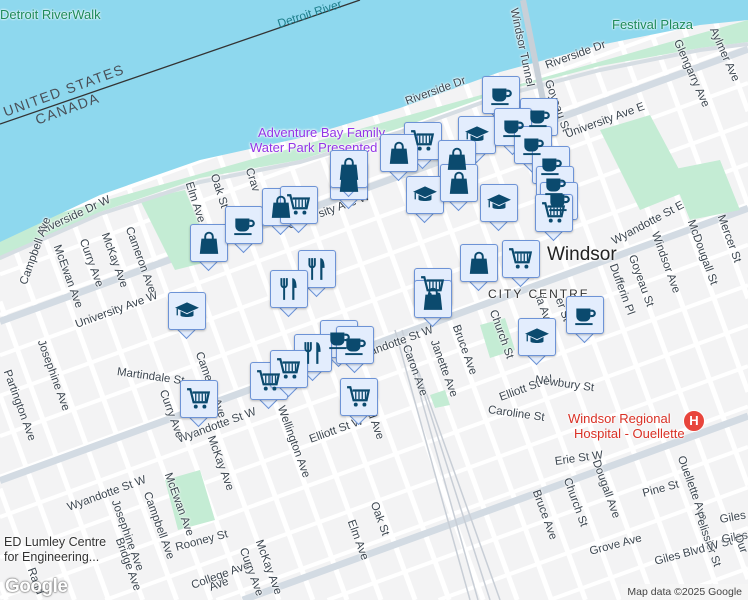 This screenshot has width=748, height=600. What do you see at coordinates (36, 586) in the screenshot?
I see `google-logo: Google` at bounding box center [36, 586].